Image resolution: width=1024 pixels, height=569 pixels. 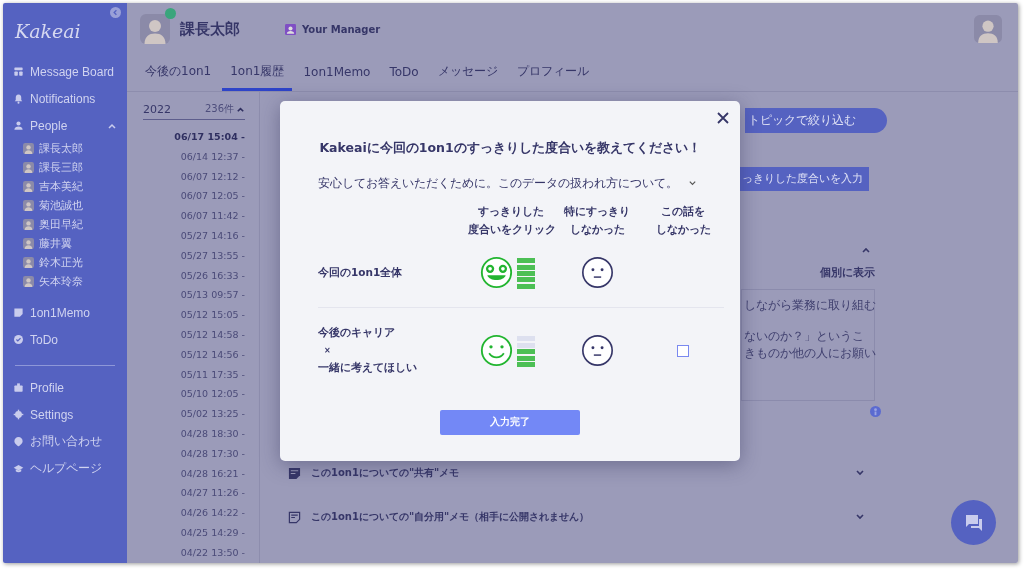 I want to click on board-icon, so click(x=18, y=71).